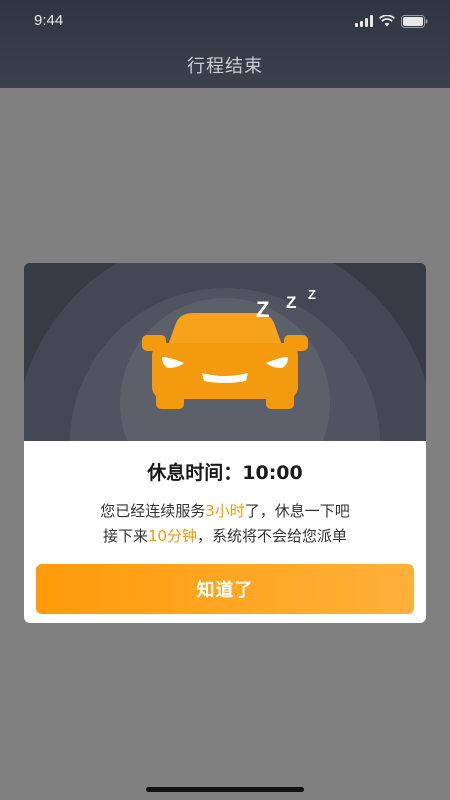 This screenshot has height=800, width=450. Describe the element at coordinates (272, 536) in the screenshot. I see `line2-text-after: ，系统将不会给您派单` at that location.